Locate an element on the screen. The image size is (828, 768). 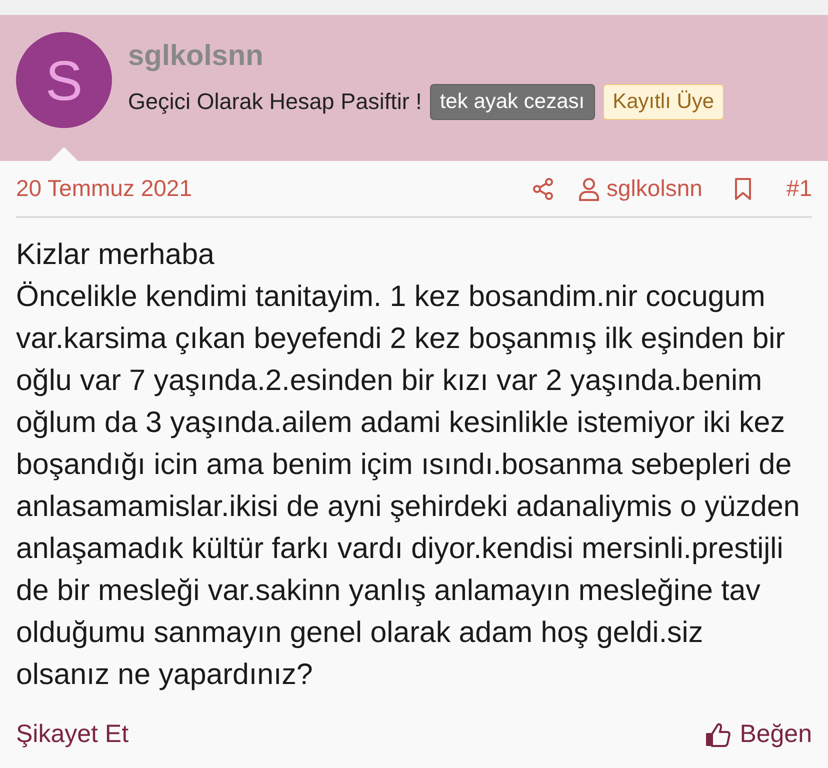
user-badge: Kayıtlı Üye is located at coordinates (663, 102).